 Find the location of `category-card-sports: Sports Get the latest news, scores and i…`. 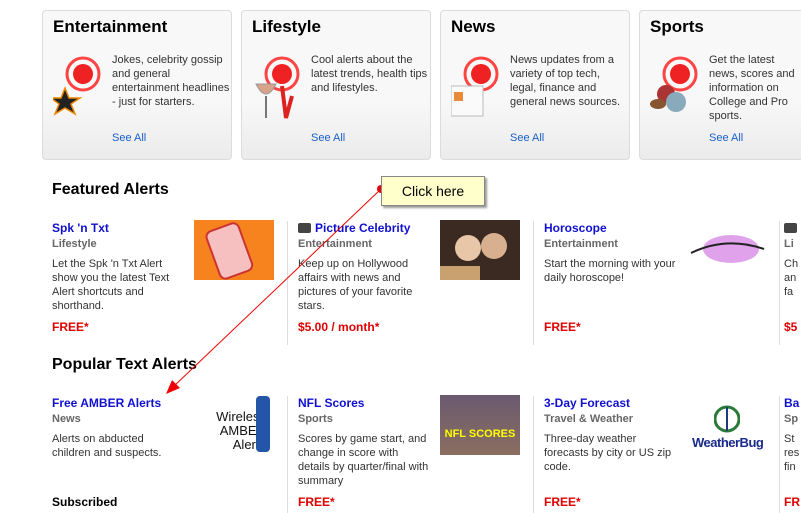

category-card-sports: Sports Get the latest news, scores and i… is located at coordinates (720, 85).